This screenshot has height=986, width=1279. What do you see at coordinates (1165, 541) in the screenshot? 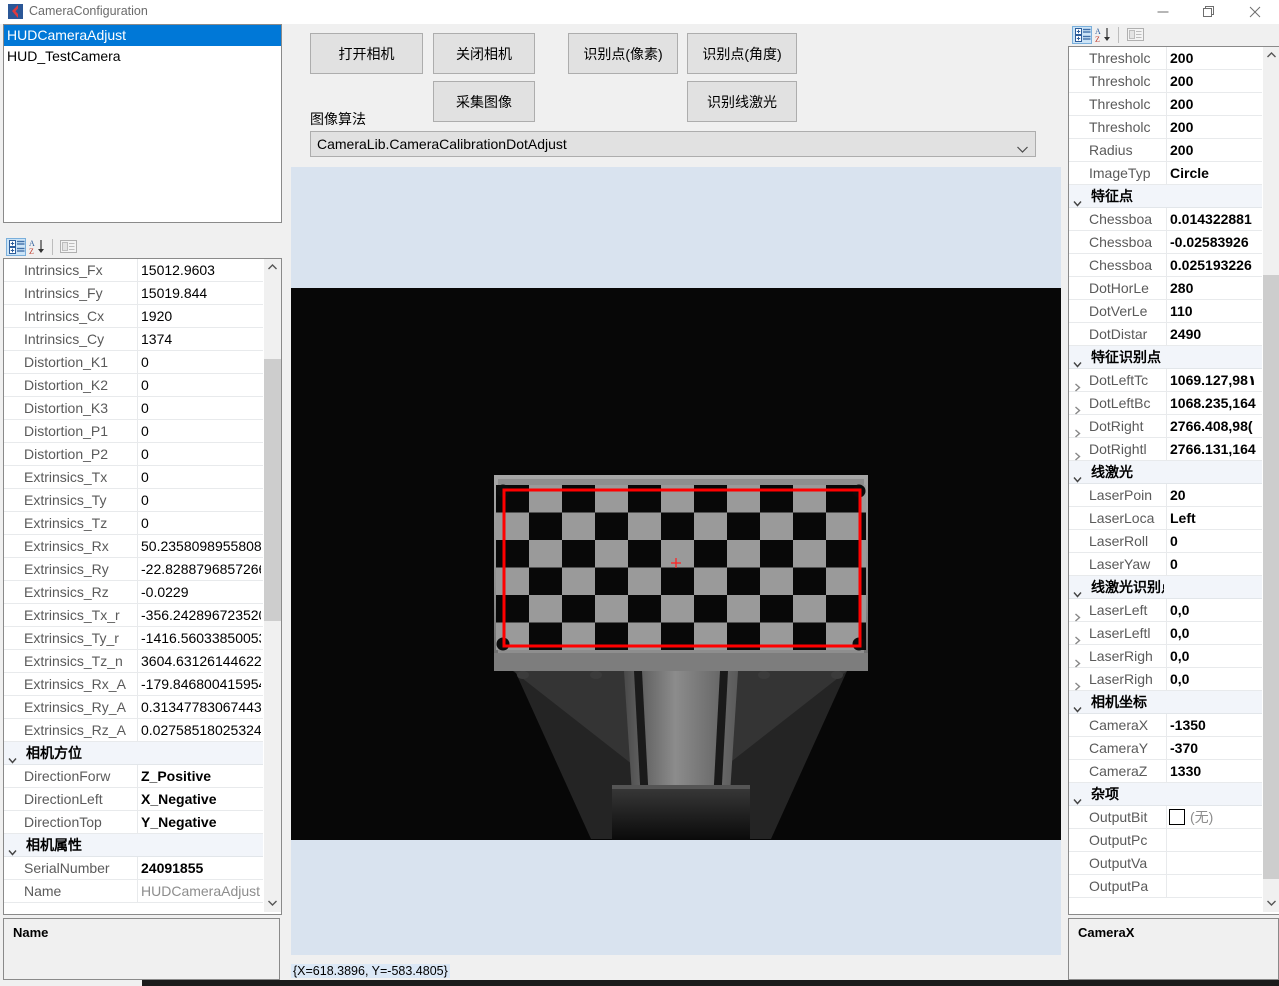
I see `property-row: LaserRoll 0` at bounding box center [1165, 541].